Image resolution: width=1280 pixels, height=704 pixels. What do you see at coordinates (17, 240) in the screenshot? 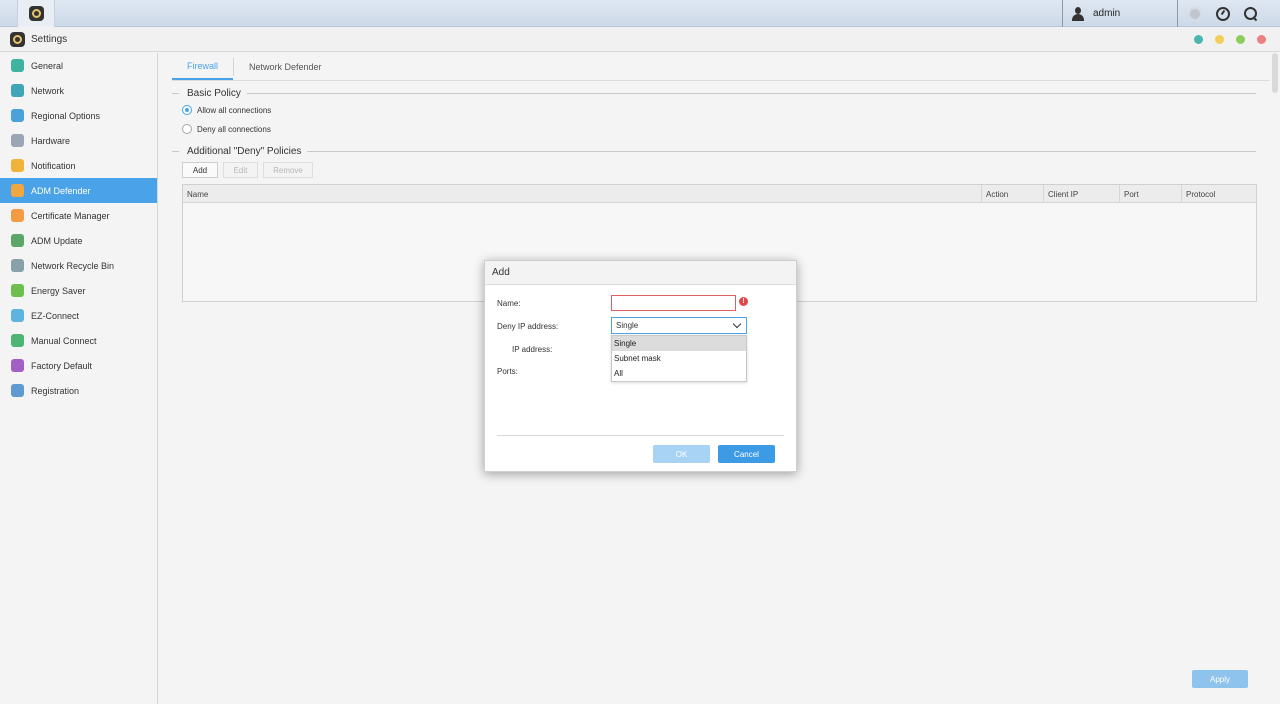
I see `update-icon` at bounding box center [17, 240].